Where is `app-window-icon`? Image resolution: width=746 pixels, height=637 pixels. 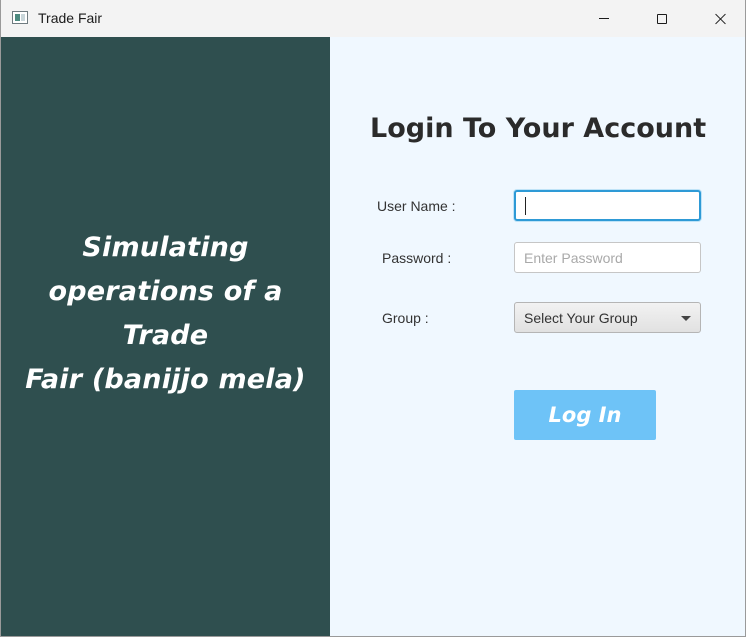 app-window-icon is located at coordinates (20, 17).